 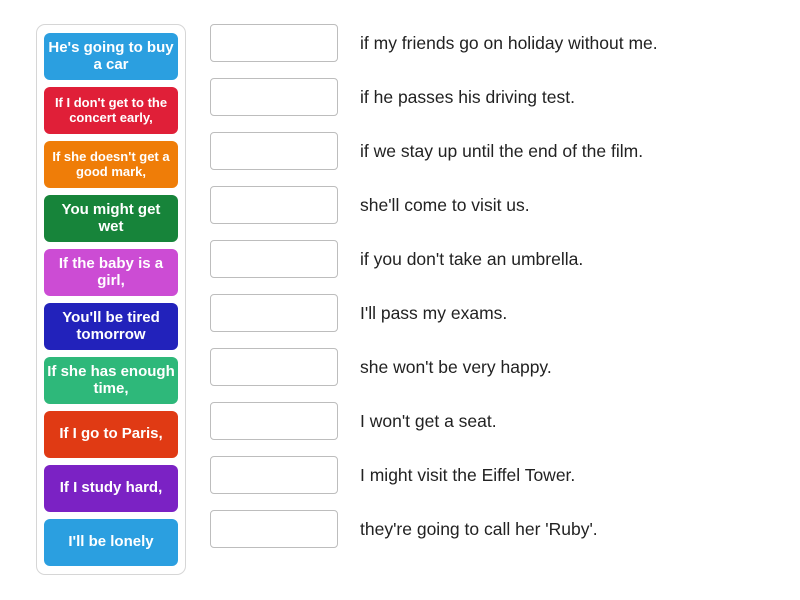 What do you see at coordinates (472, 258) in the screenshot?
I see `answer-text: if you don't take an umbrella.` at bounding box center [472, 258].